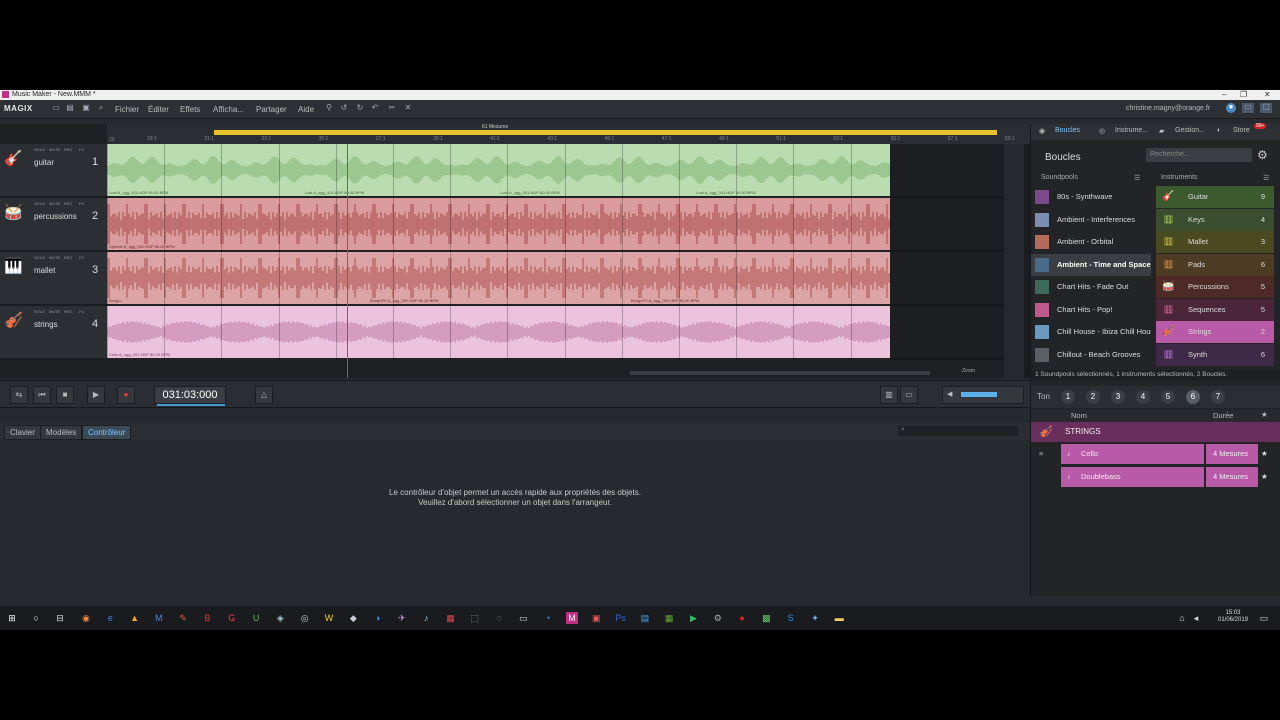  Describe the element at coordinates (190, 109) in the screenshot. I see `menu-effets: Effets` at that location.